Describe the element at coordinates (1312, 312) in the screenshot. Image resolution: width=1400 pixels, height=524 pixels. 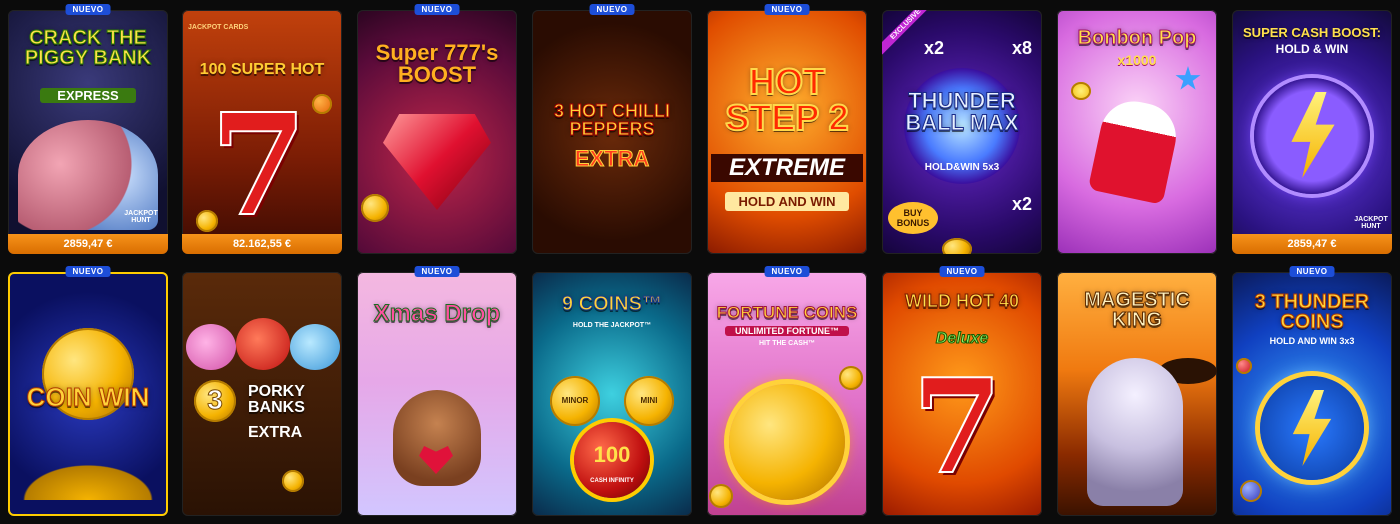
I see `game-title: 3 THUNDER COINS` at that location.